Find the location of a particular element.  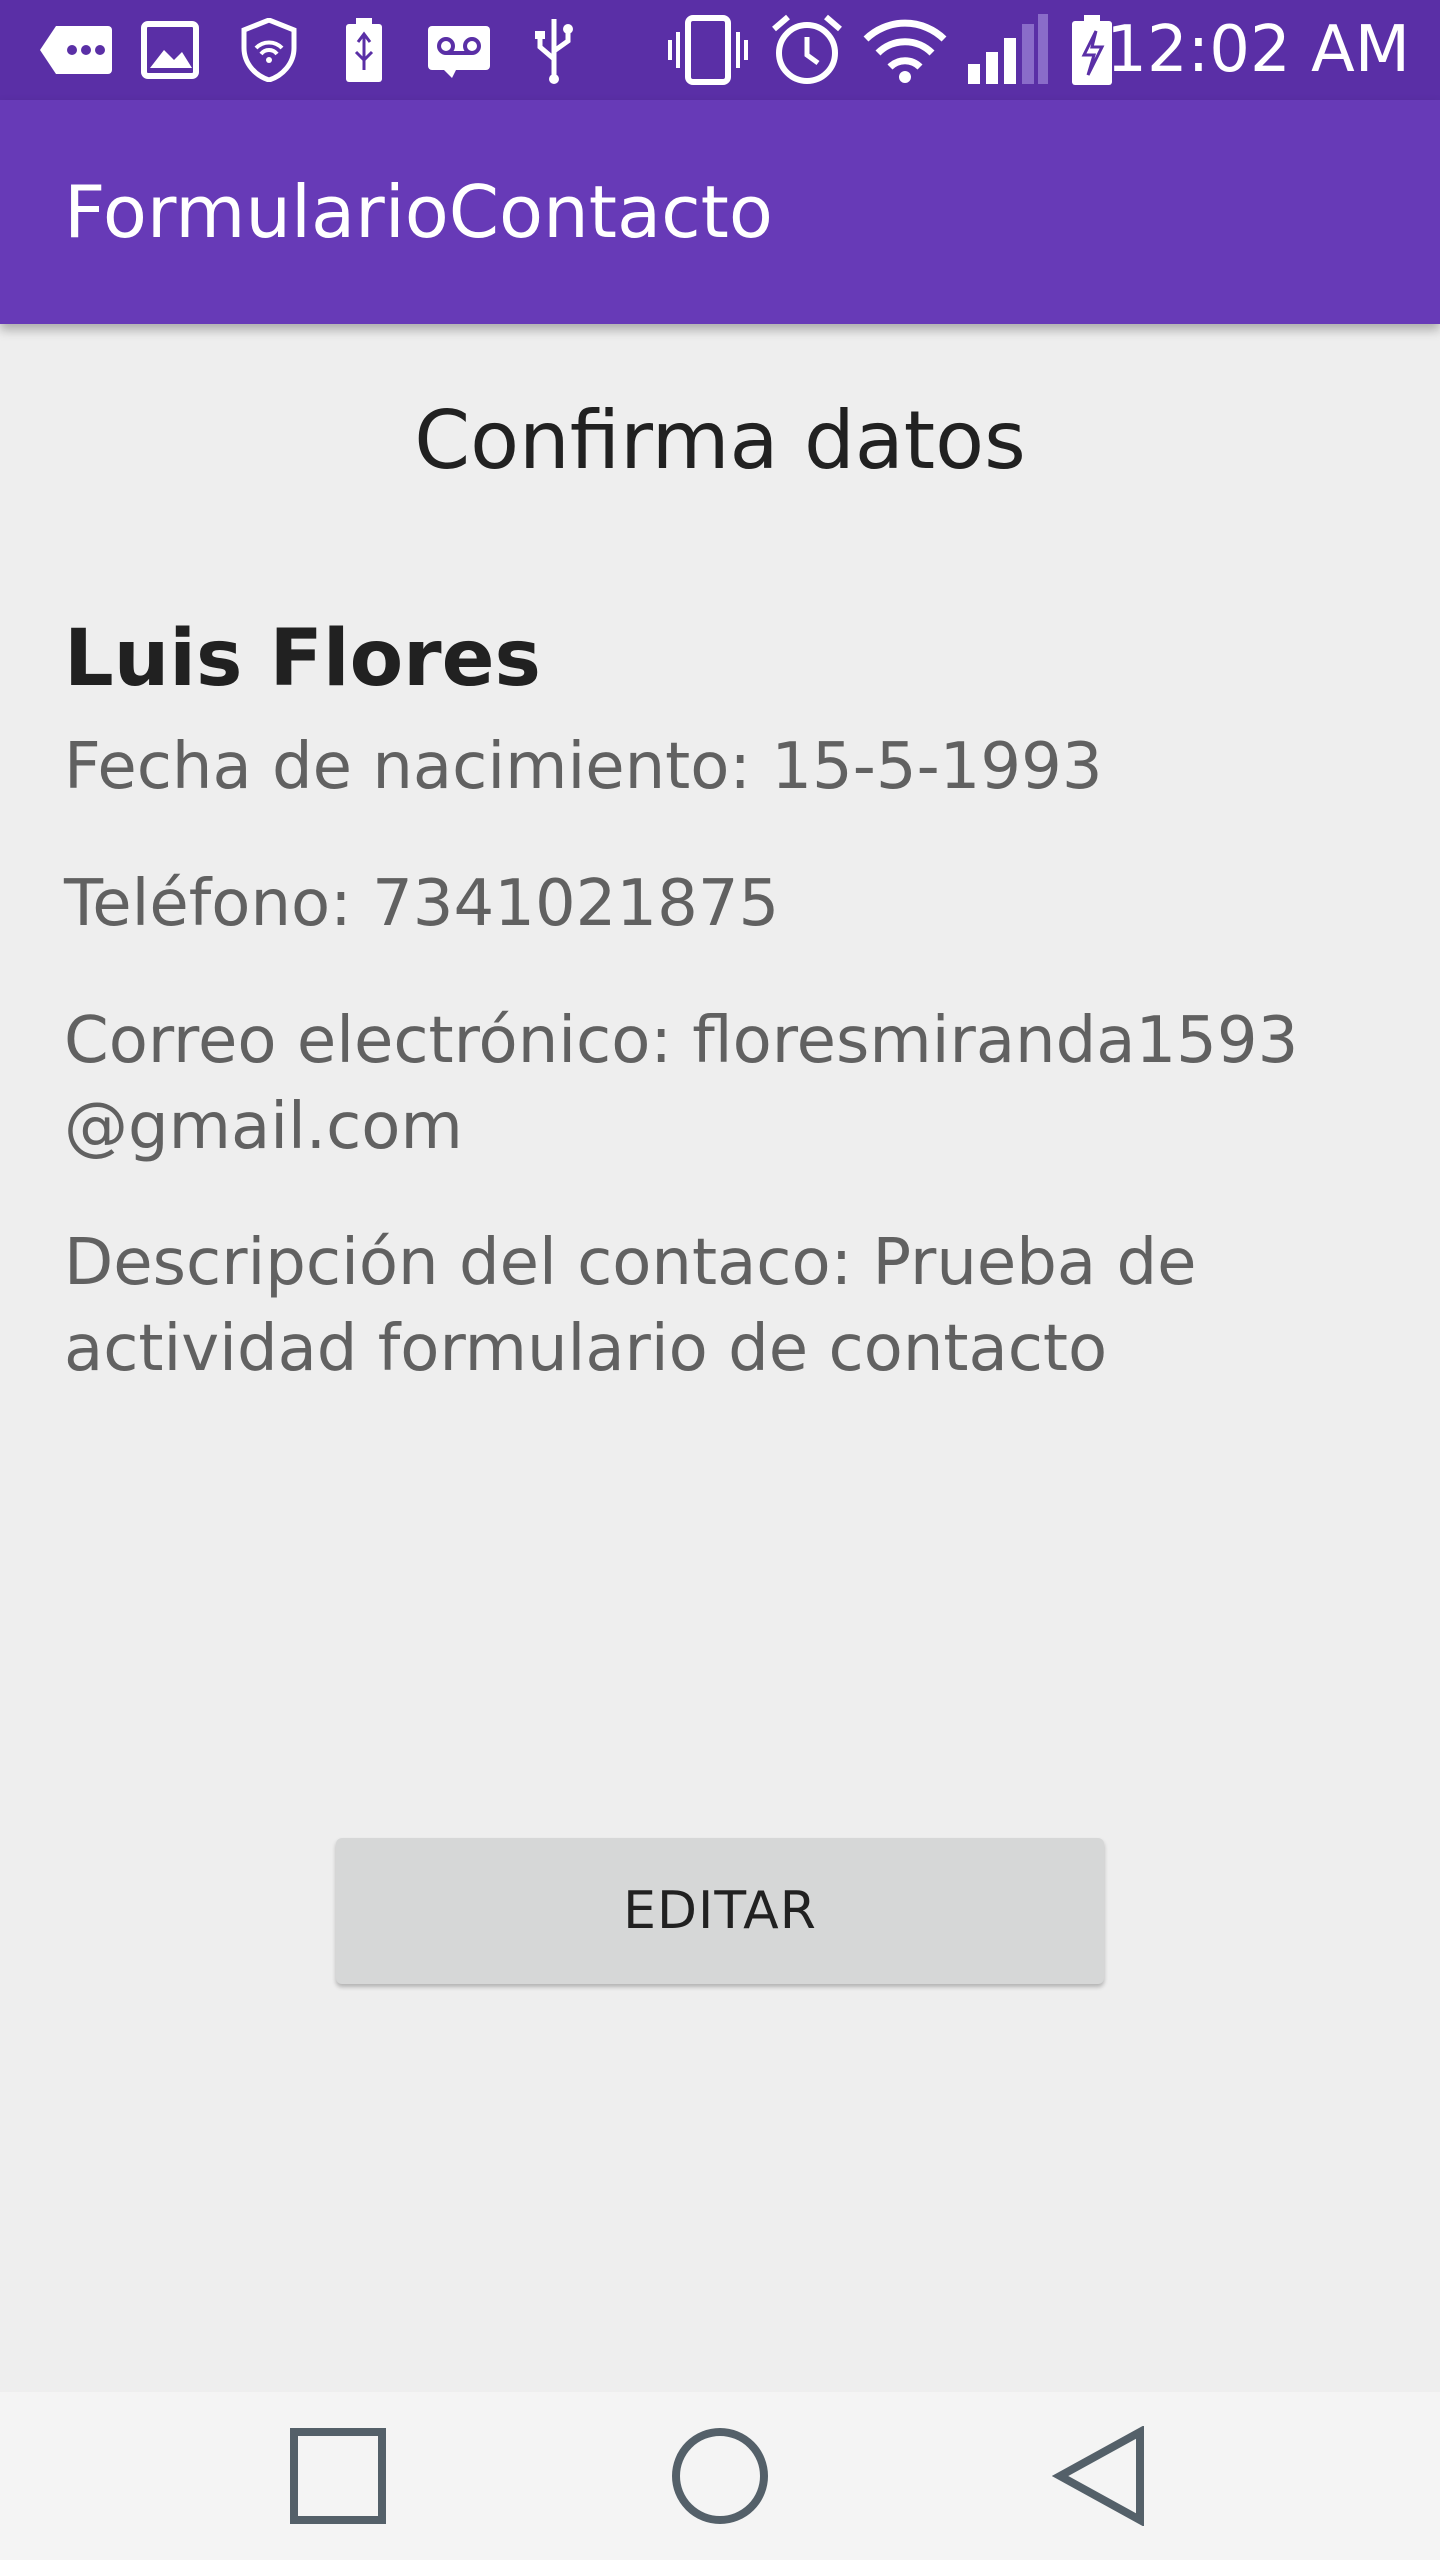

usb-battery-icon is located at coordinates (364, 50).